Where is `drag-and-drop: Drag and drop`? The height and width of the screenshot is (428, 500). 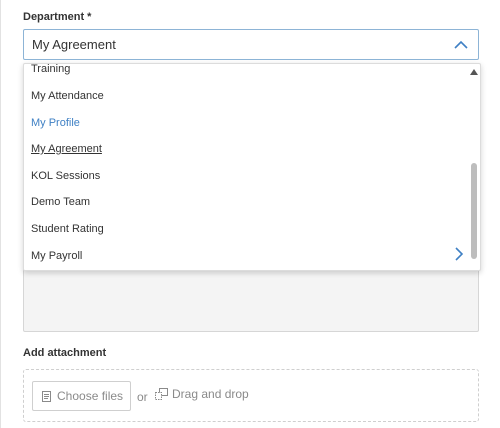
drag-and-drop: Drag and drop is located at coordinates (202, 394).